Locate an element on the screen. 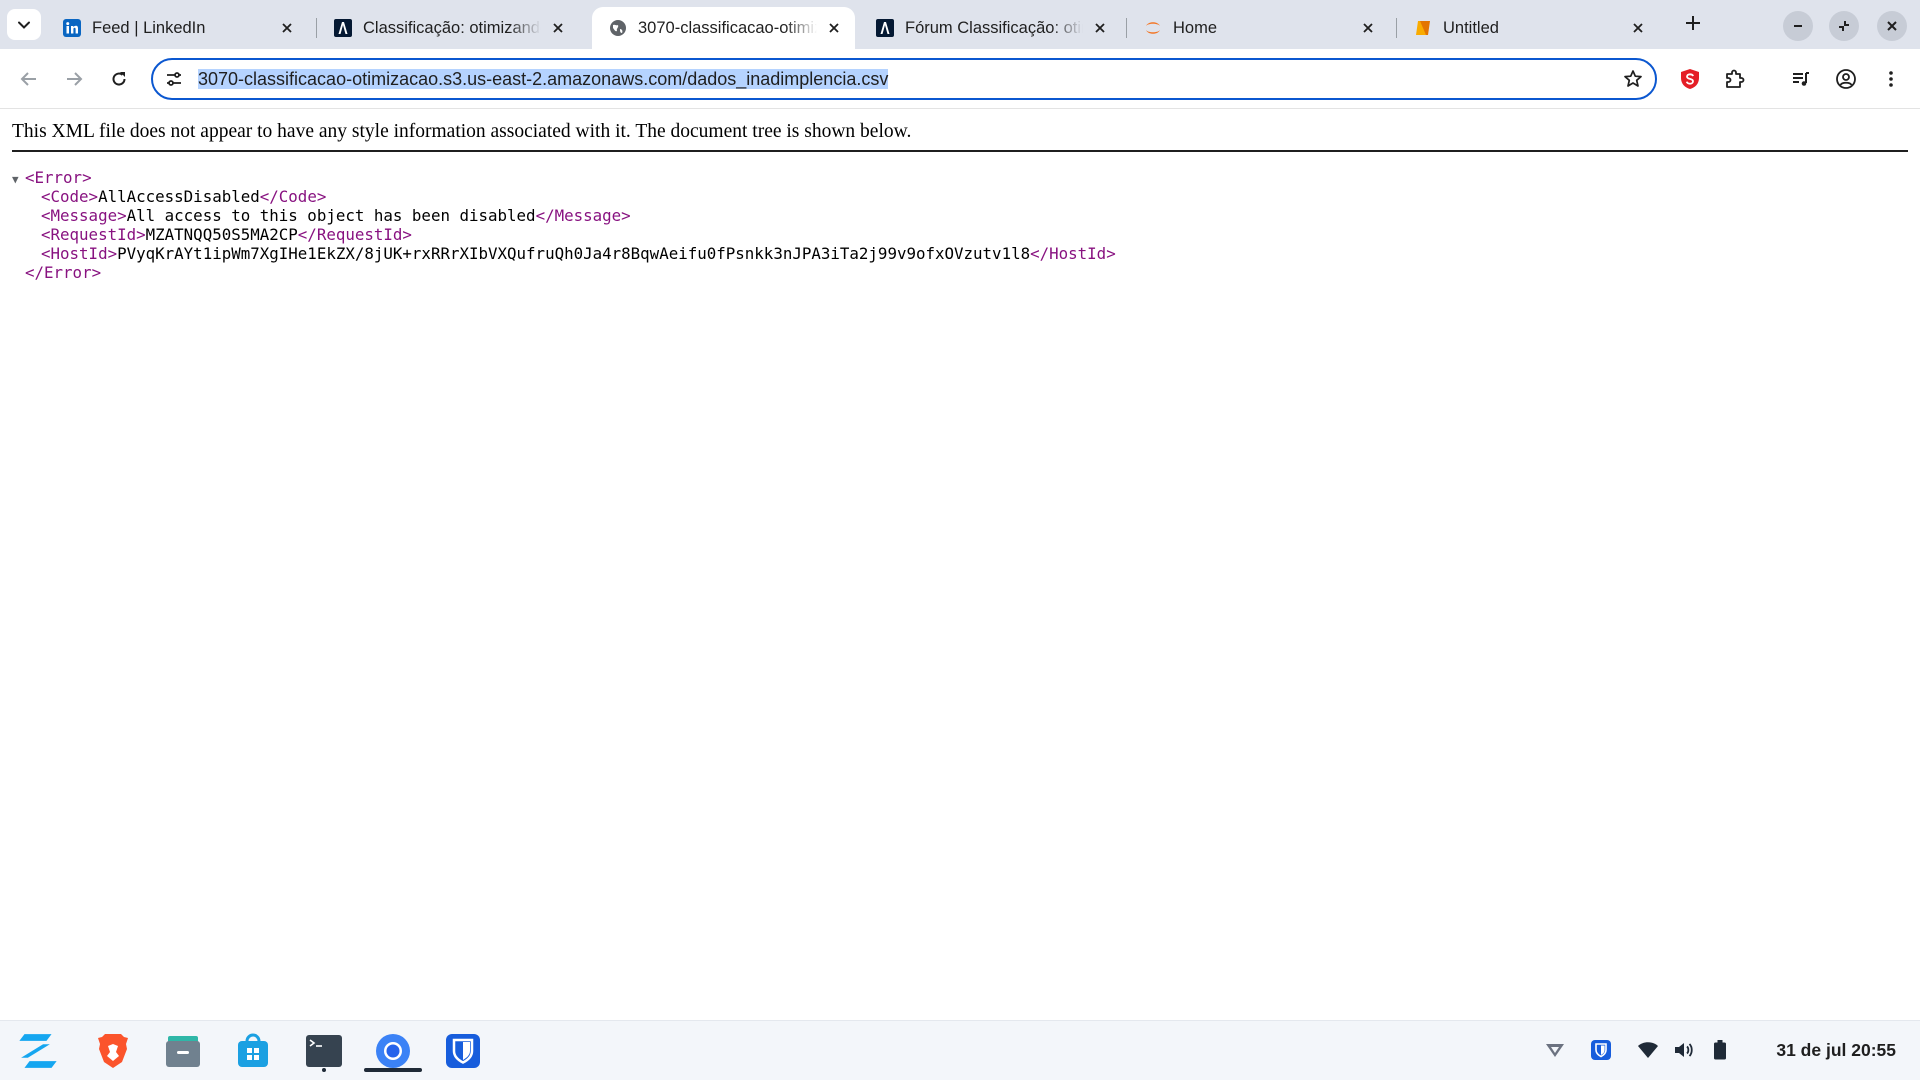 This screenshot has height=1080, width=1920. tab-s3-object: 3070-classificacao-otimizacao is located at coordinates (723, 28).